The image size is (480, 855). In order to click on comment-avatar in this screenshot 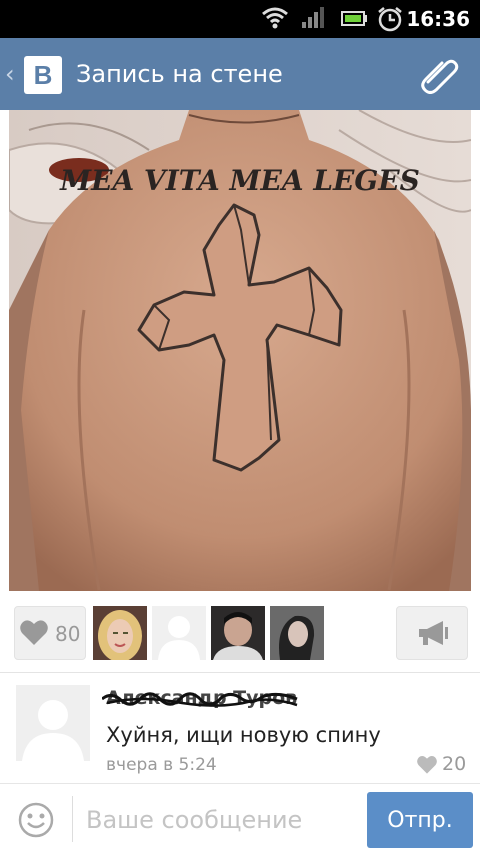, I will do `click(53, 723)`.